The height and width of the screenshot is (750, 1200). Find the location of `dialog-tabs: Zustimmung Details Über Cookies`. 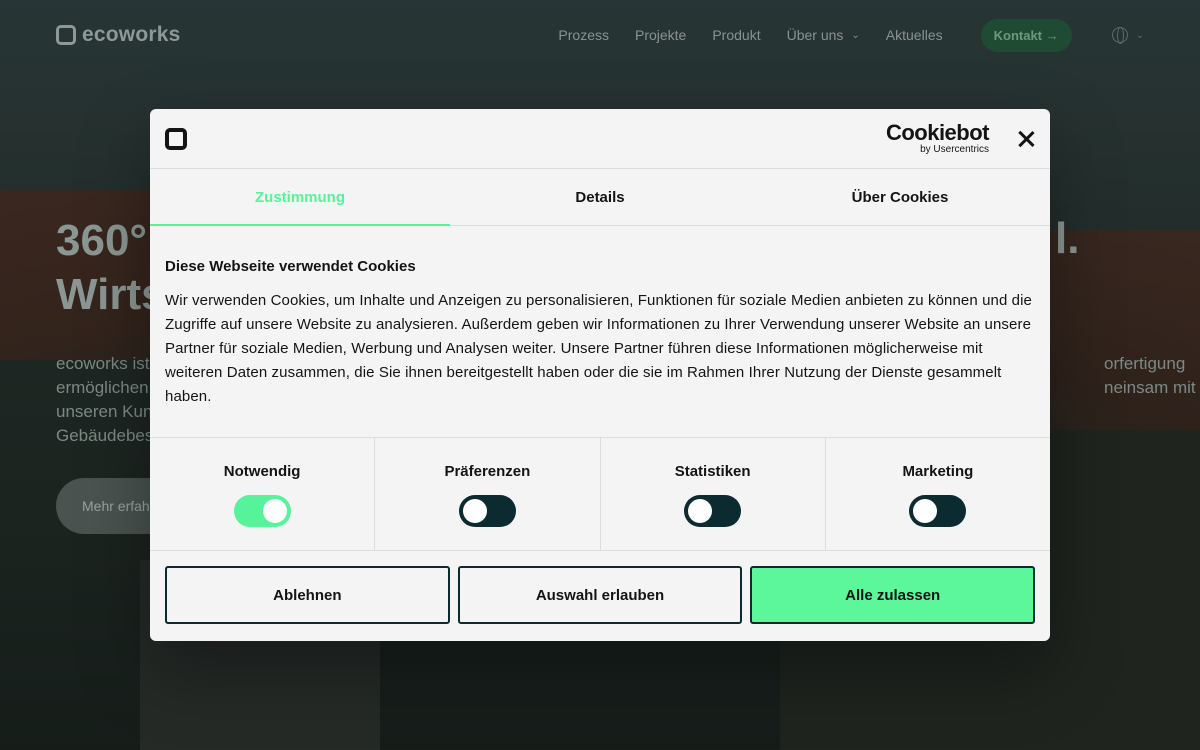

dialog-tabs: Zustimmung Details Über Cookies is located at coordinates (600, 197).